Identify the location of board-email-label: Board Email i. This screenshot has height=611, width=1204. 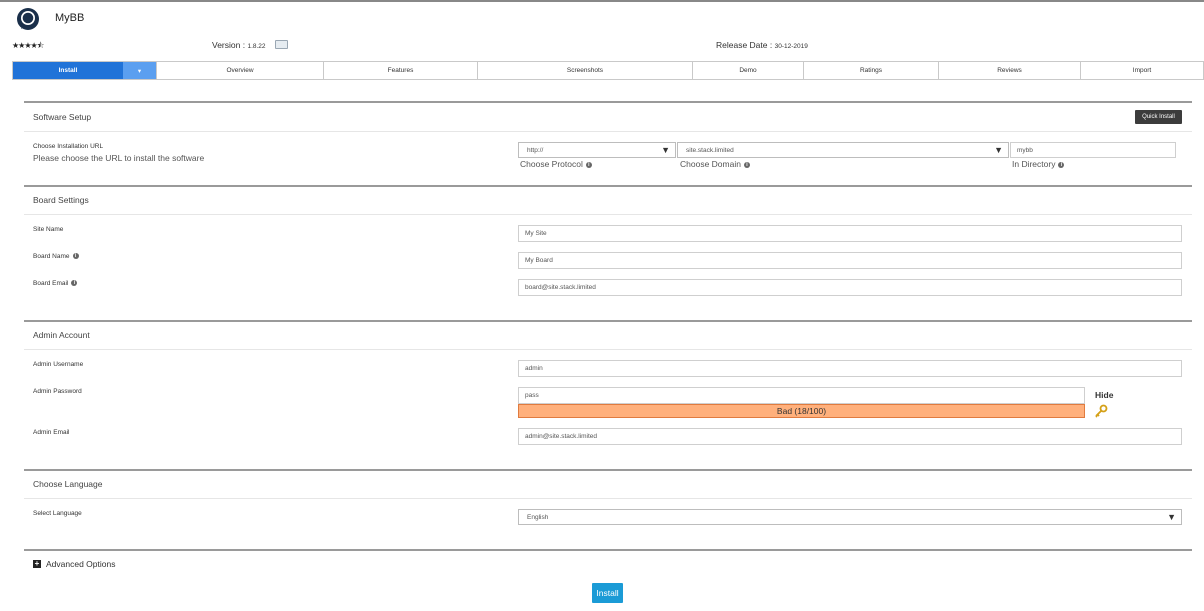
(55, 283).